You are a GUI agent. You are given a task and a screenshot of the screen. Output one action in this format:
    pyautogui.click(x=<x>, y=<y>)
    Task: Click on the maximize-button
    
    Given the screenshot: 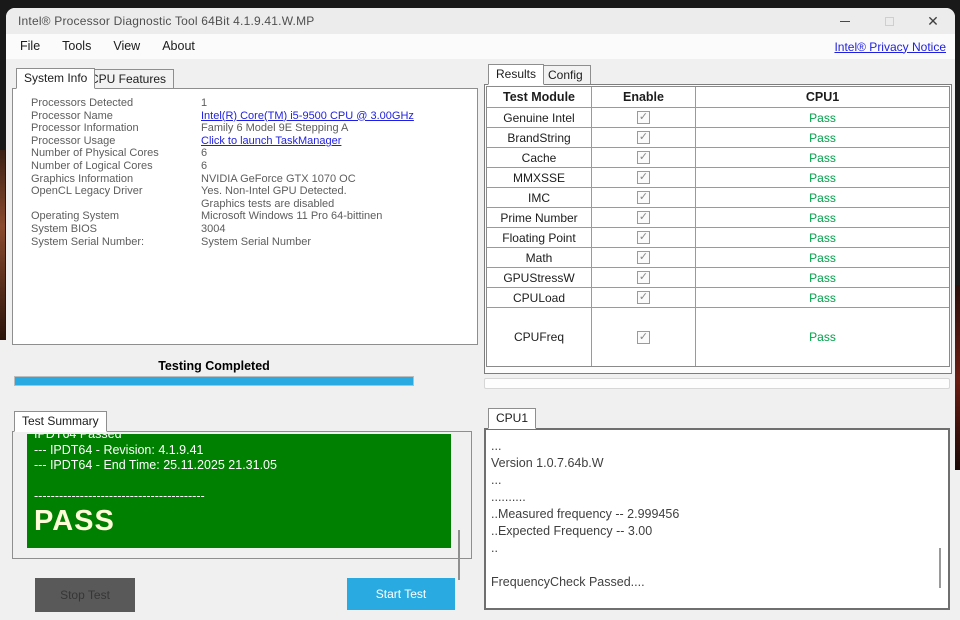 What is the action you would take?
    pyautogui.click(x=889, y=21)
    